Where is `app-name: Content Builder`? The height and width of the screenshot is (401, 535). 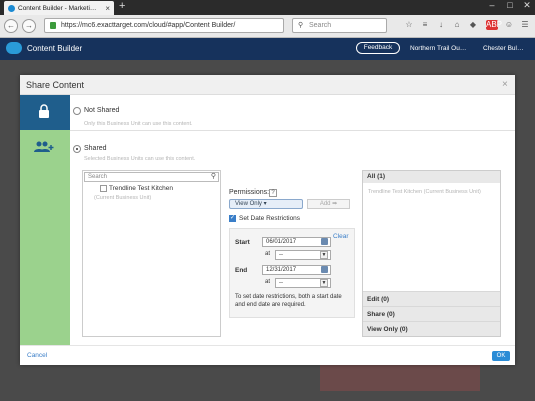
app-name: Content Builder is located at coordinates (55, 48).